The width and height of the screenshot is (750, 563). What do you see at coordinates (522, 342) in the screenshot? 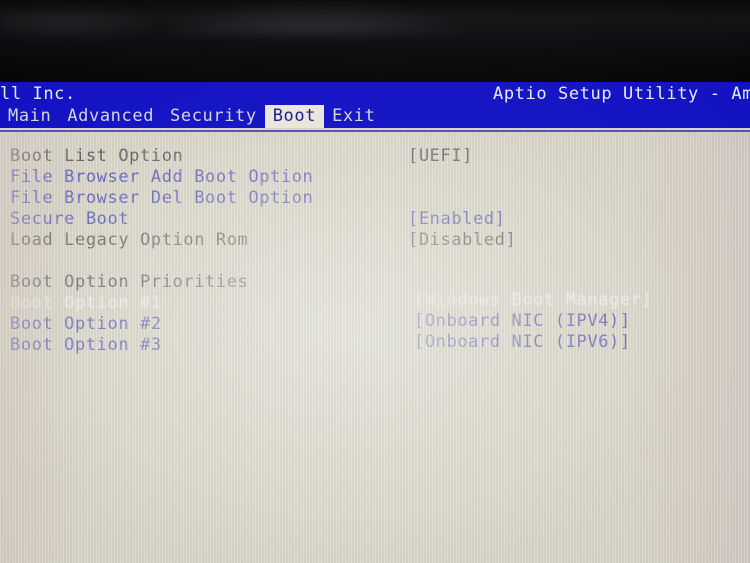
I see `boot-option-3-value: [Onboard NIC (IPV6)]` at bounding box center [522, 342].